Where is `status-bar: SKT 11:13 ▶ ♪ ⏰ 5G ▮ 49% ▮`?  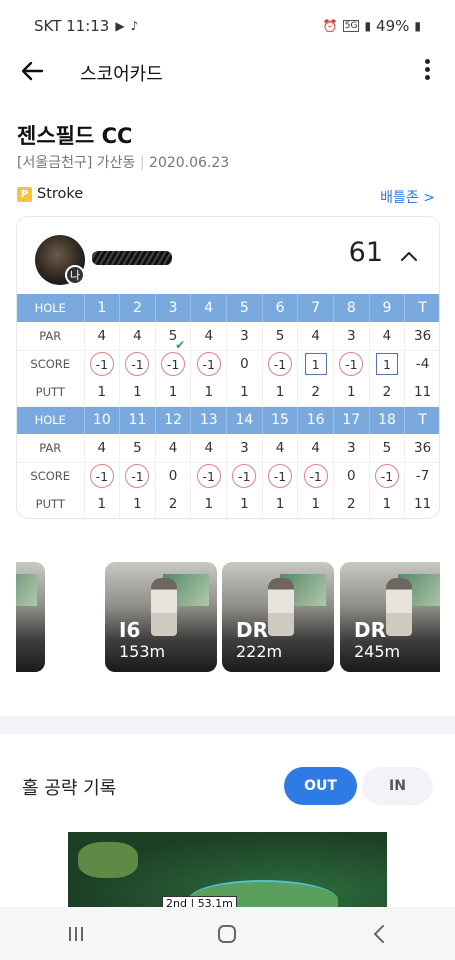 status-bar: SKT 11:13 ▶ ♪ ⏰ 5G ▮ 49% ▮ is located at coordinates (227, 26).